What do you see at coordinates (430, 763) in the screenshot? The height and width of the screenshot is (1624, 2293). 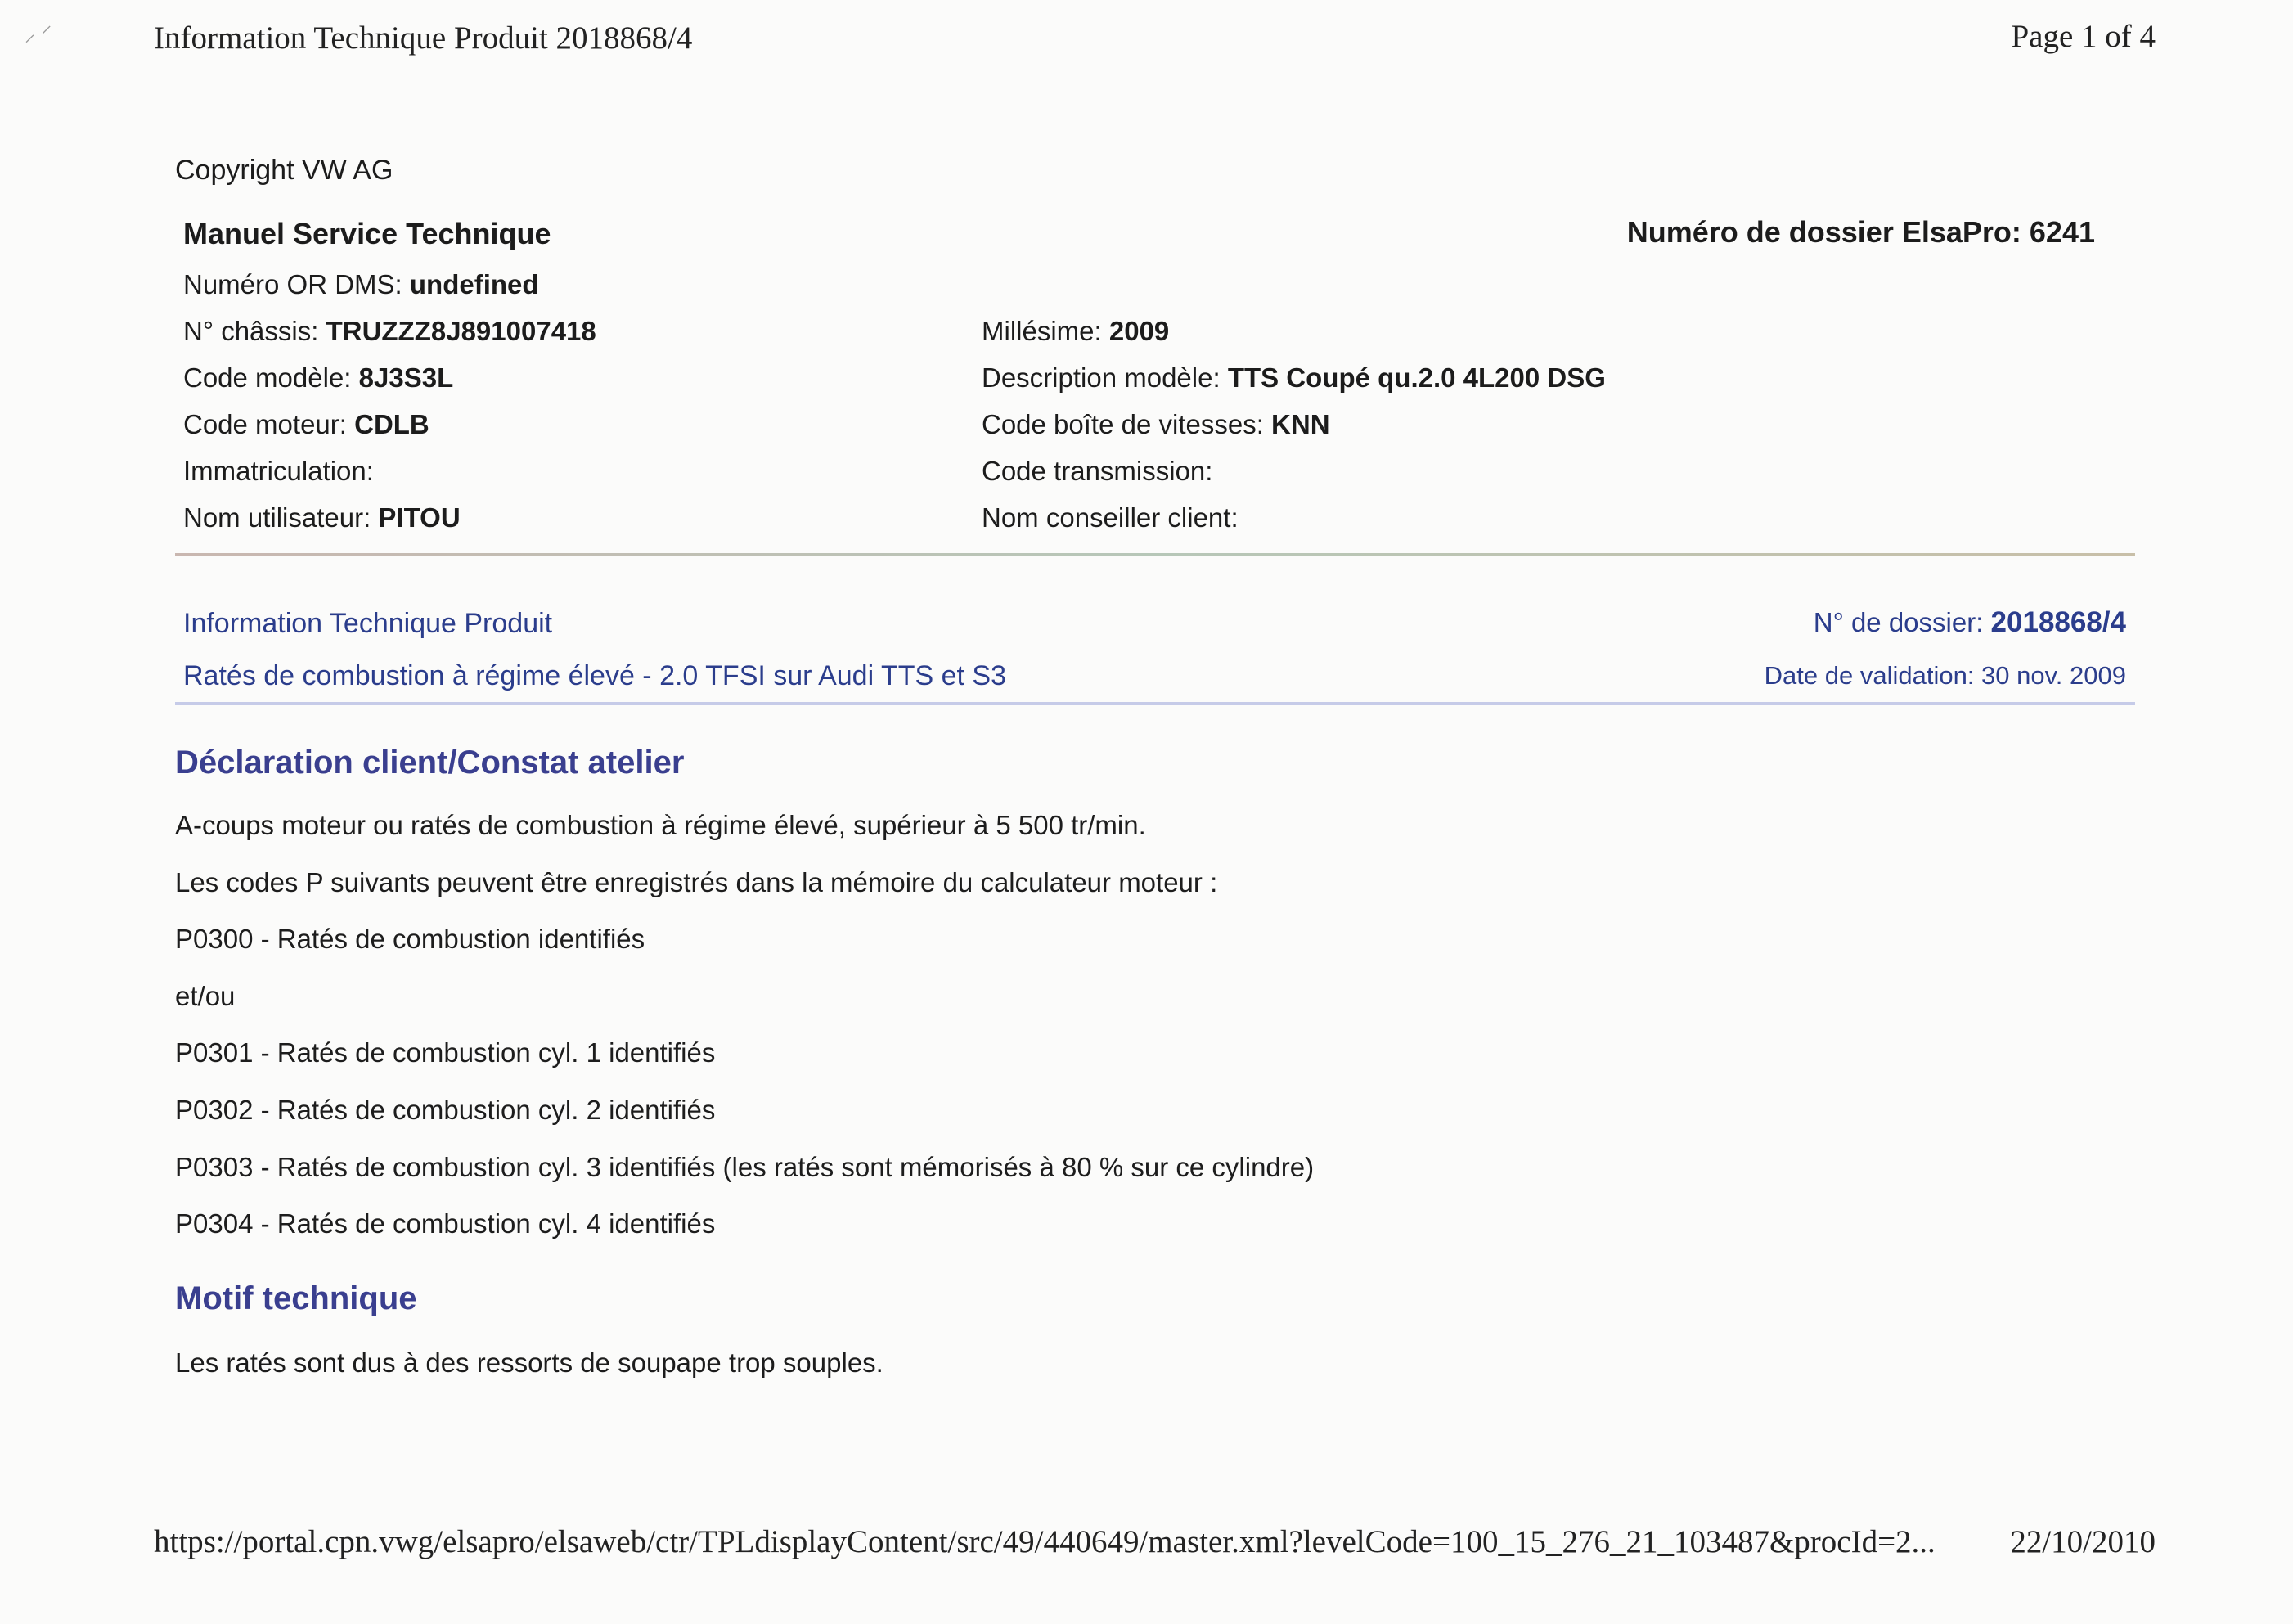 I see `section-heading-declaration: Déclaration client/Constat atelier` at bounding box center [430, 763].